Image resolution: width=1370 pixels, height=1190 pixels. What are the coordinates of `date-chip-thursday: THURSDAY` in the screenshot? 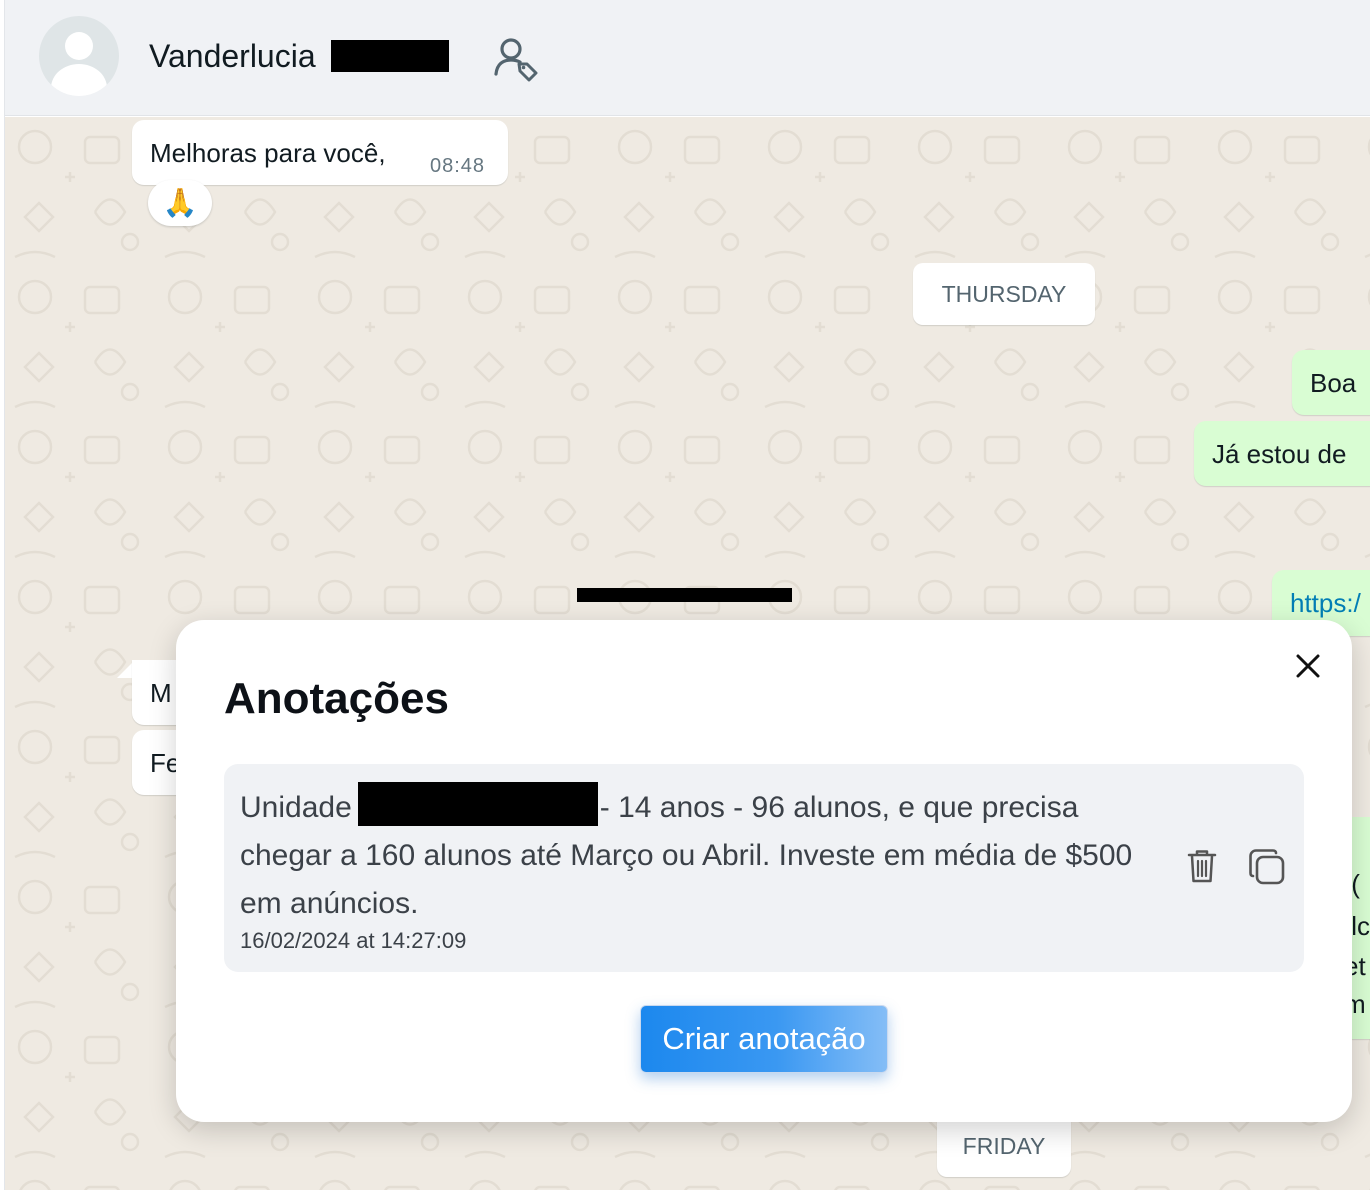 It's located at (1004, 294).